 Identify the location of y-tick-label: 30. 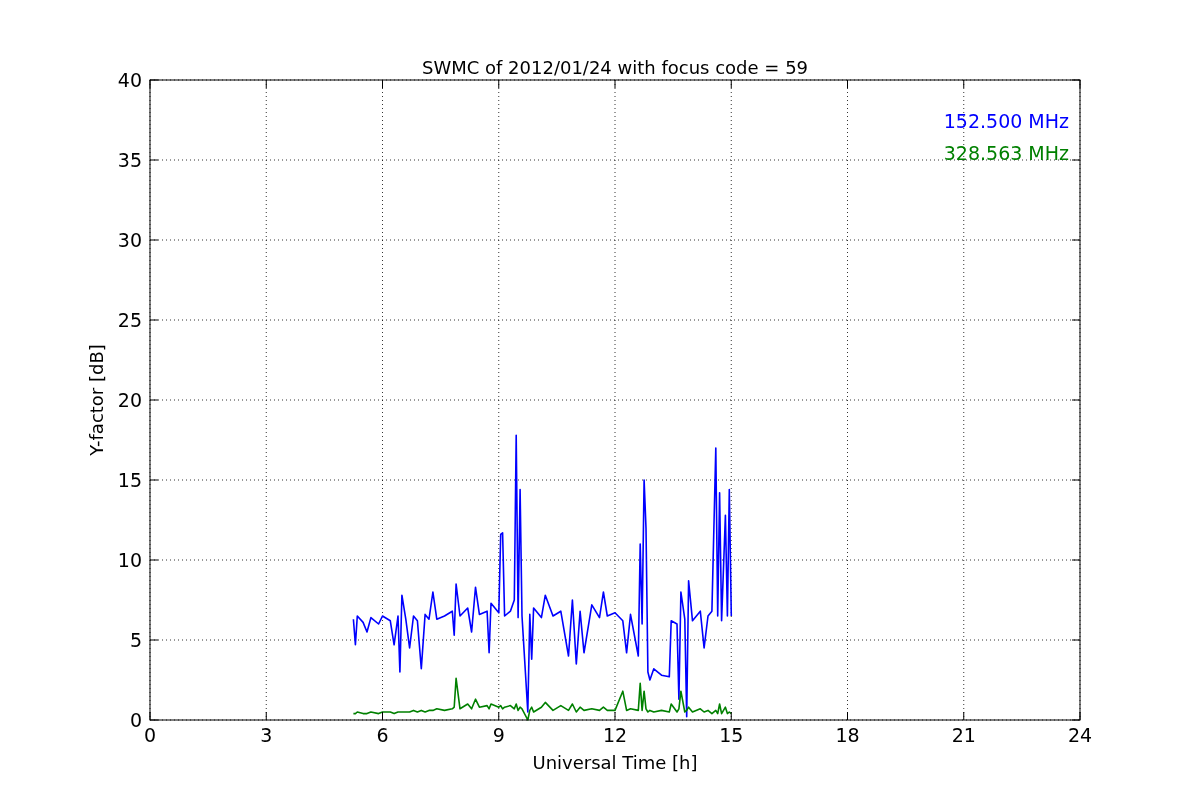
(129, 240).